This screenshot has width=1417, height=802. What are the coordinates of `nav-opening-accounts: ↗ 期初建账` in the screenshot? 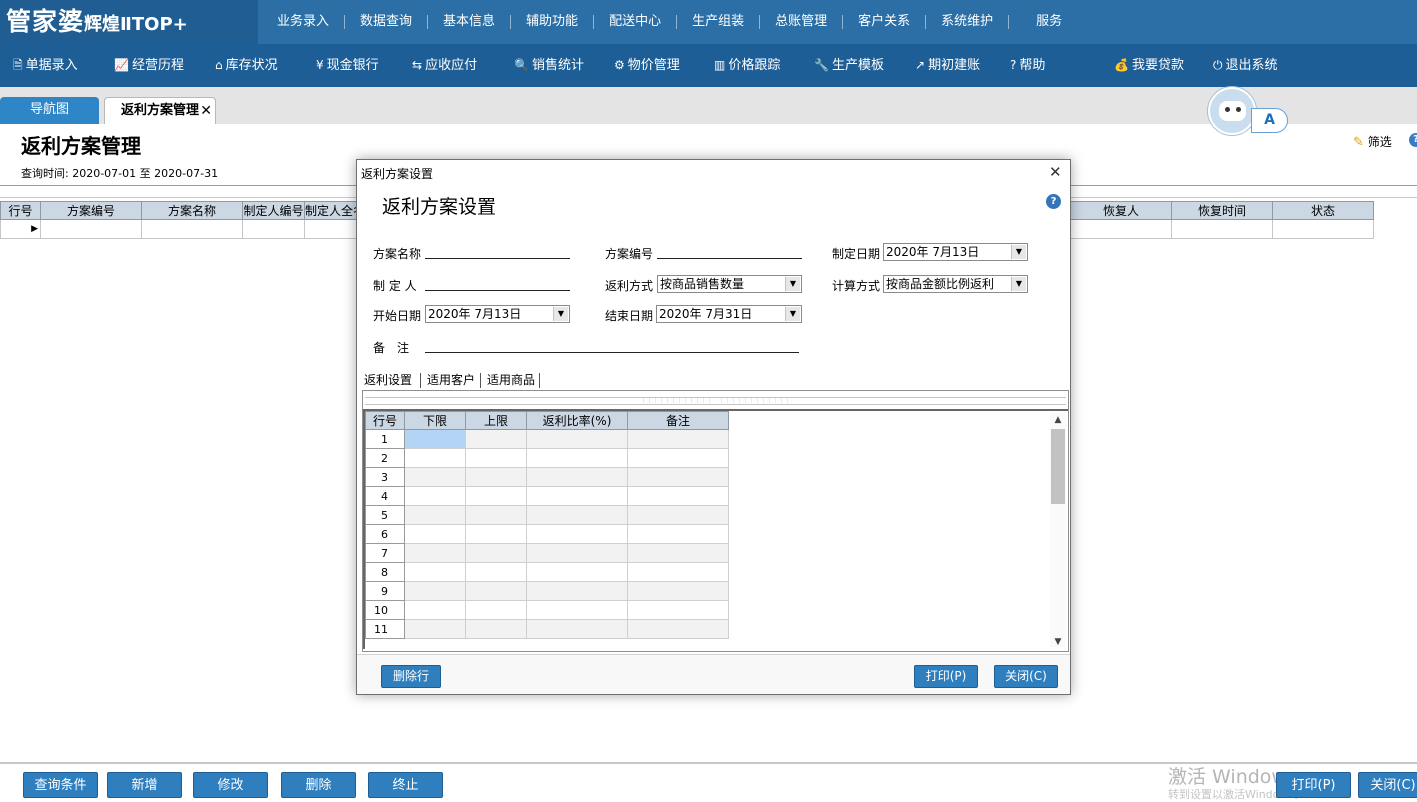 It's located at (947, 65).